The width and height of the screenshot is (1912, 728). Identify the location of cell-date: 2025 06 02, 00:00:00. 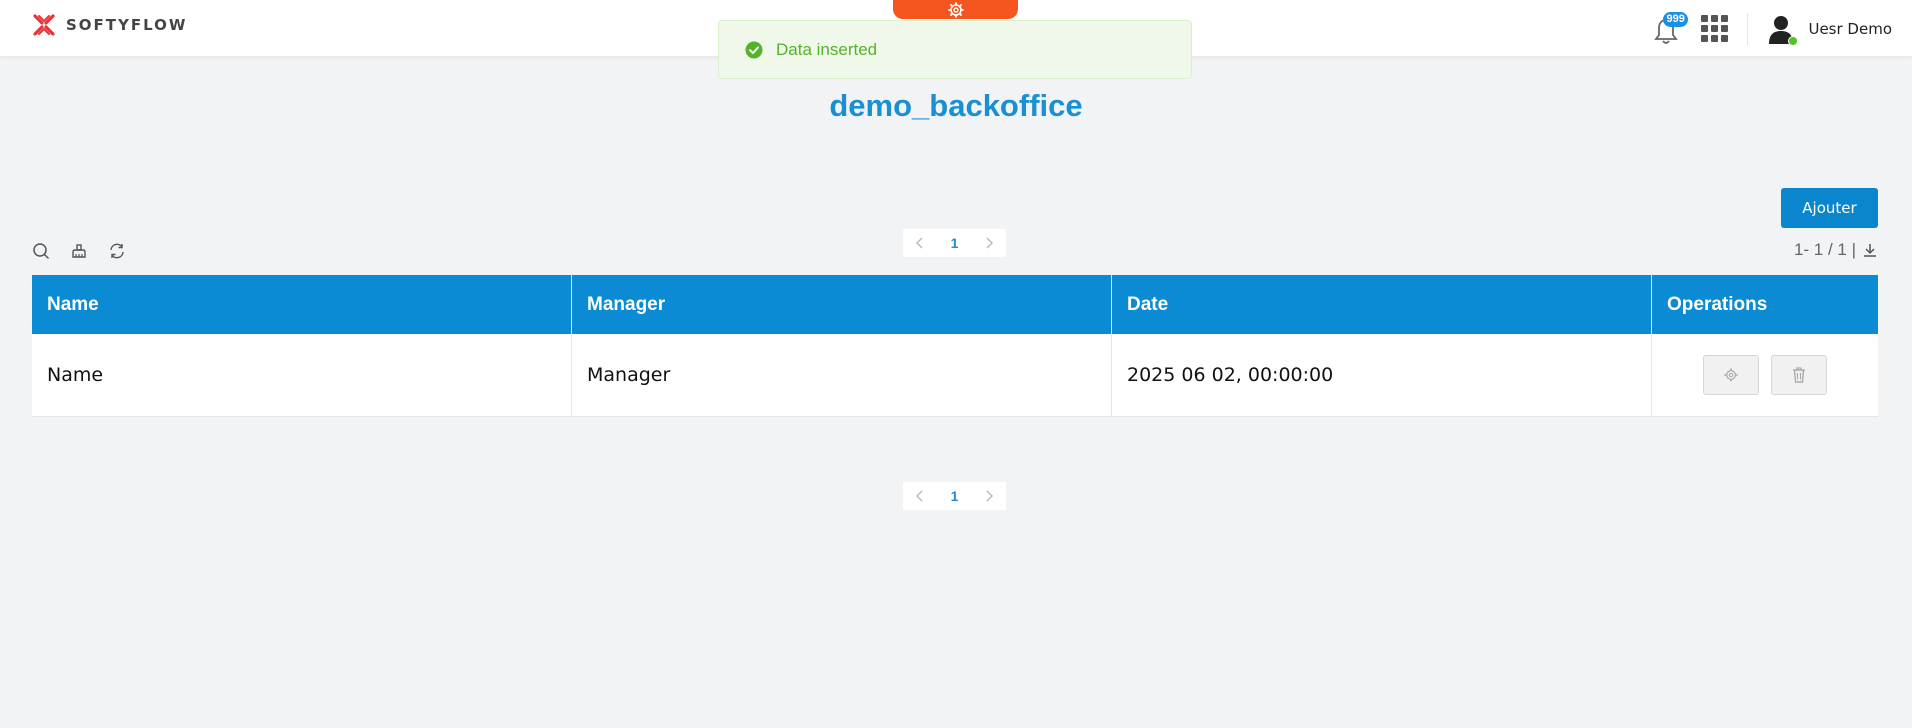
(1382, 375).